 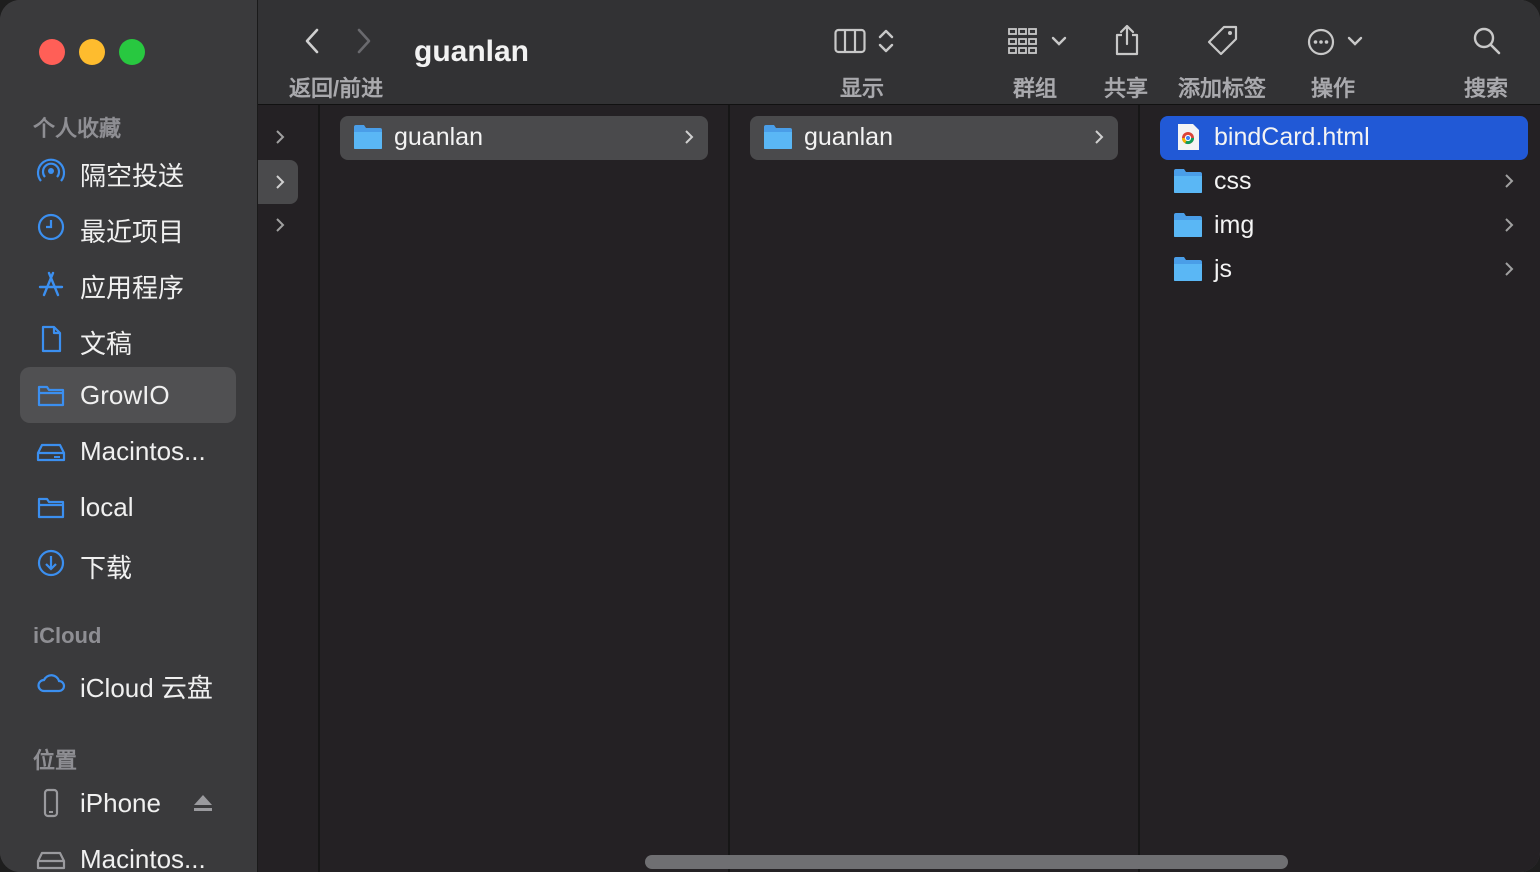 I want to click on sidebar-item-applications: 应用程序, so click(x=128, y=283).